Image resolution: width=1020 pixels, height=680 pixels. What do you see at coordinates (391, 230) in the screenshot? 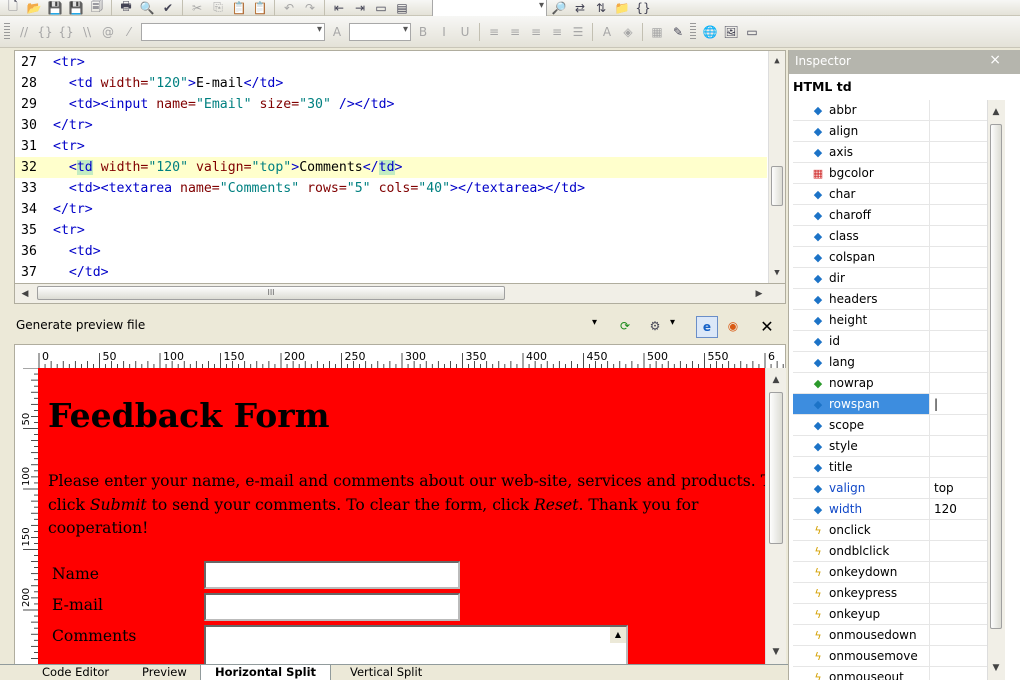
I see `code-line: 35 <tr>` at bounding box center [391, 230].